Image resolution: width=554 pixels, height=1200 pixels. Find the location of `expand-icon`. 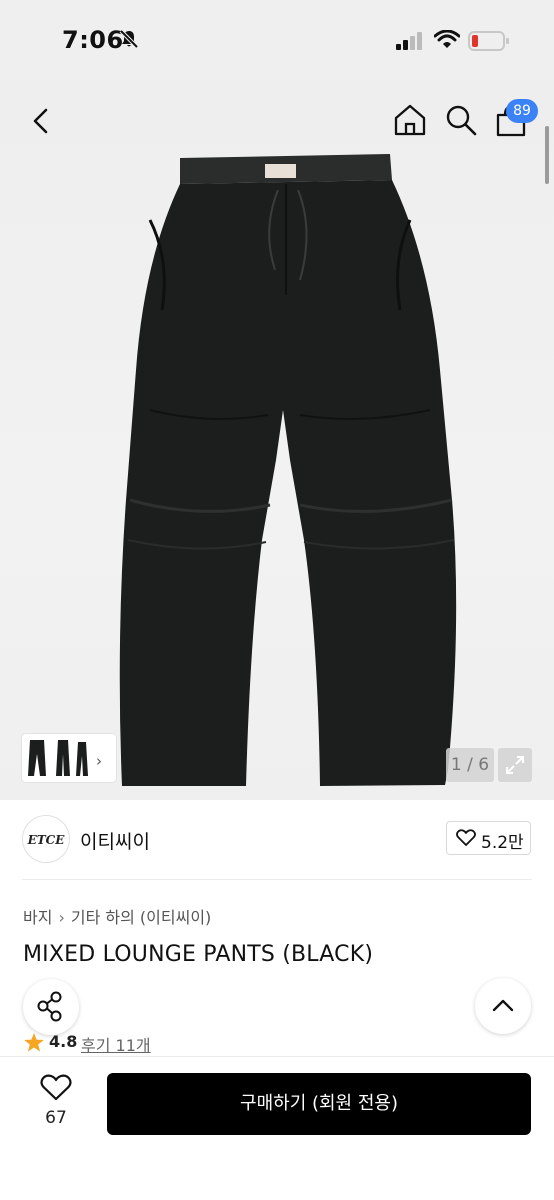

expand-icon is located at coordinates (515, 765).